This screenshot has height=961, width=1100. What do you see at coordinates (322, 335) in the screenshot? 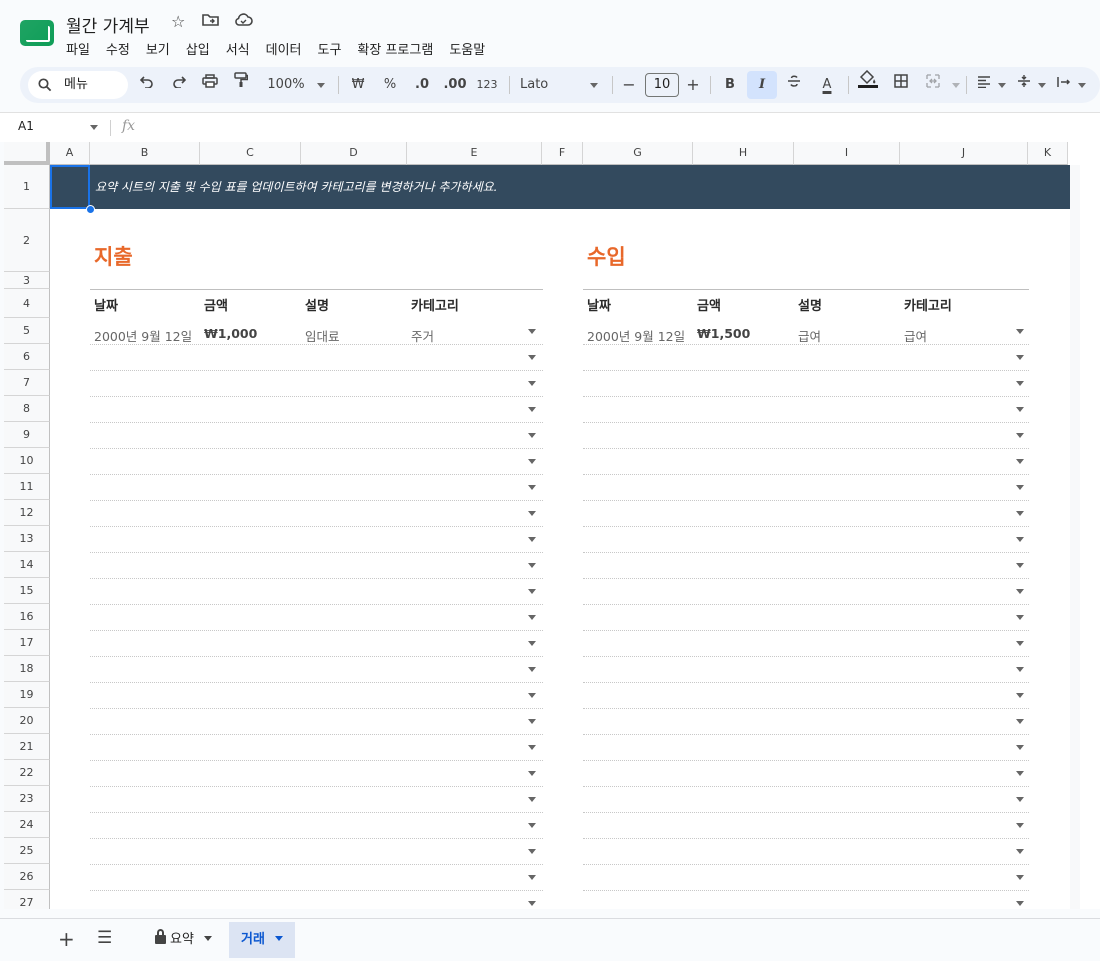
I see `expense-description-cell: 임대료` at bounding box center [322, 335].